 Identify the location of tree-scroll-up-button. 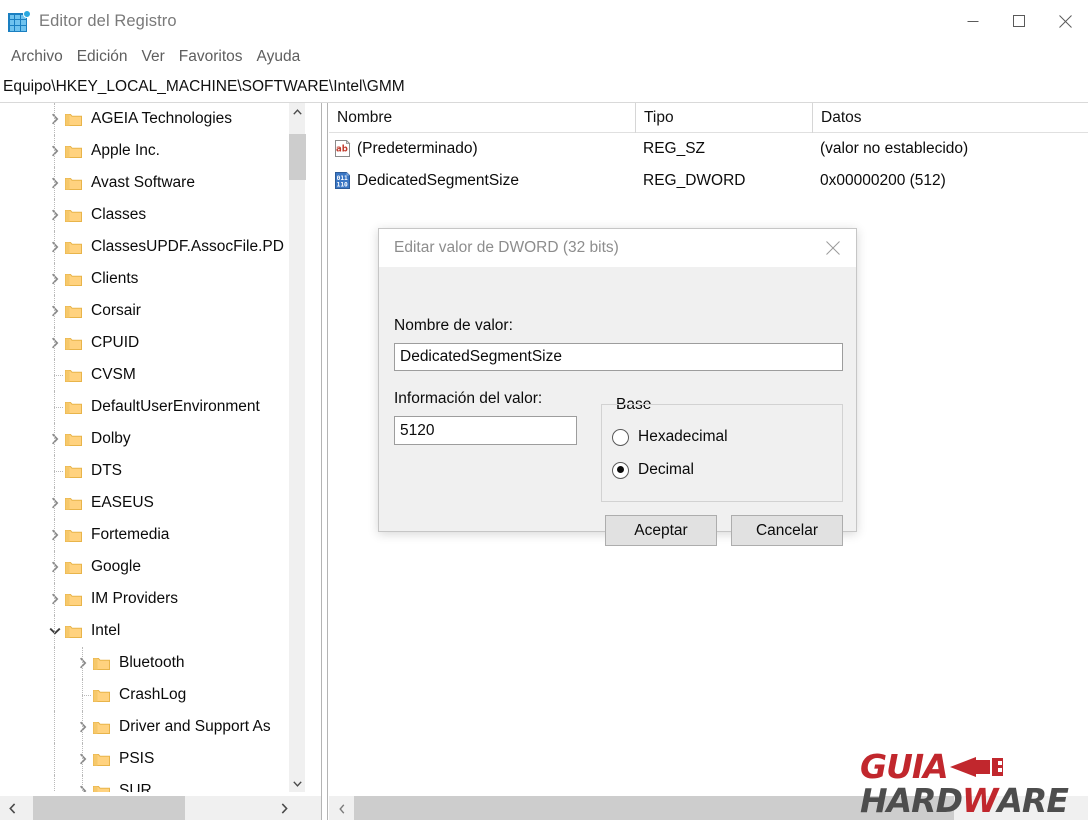
(297, 111).